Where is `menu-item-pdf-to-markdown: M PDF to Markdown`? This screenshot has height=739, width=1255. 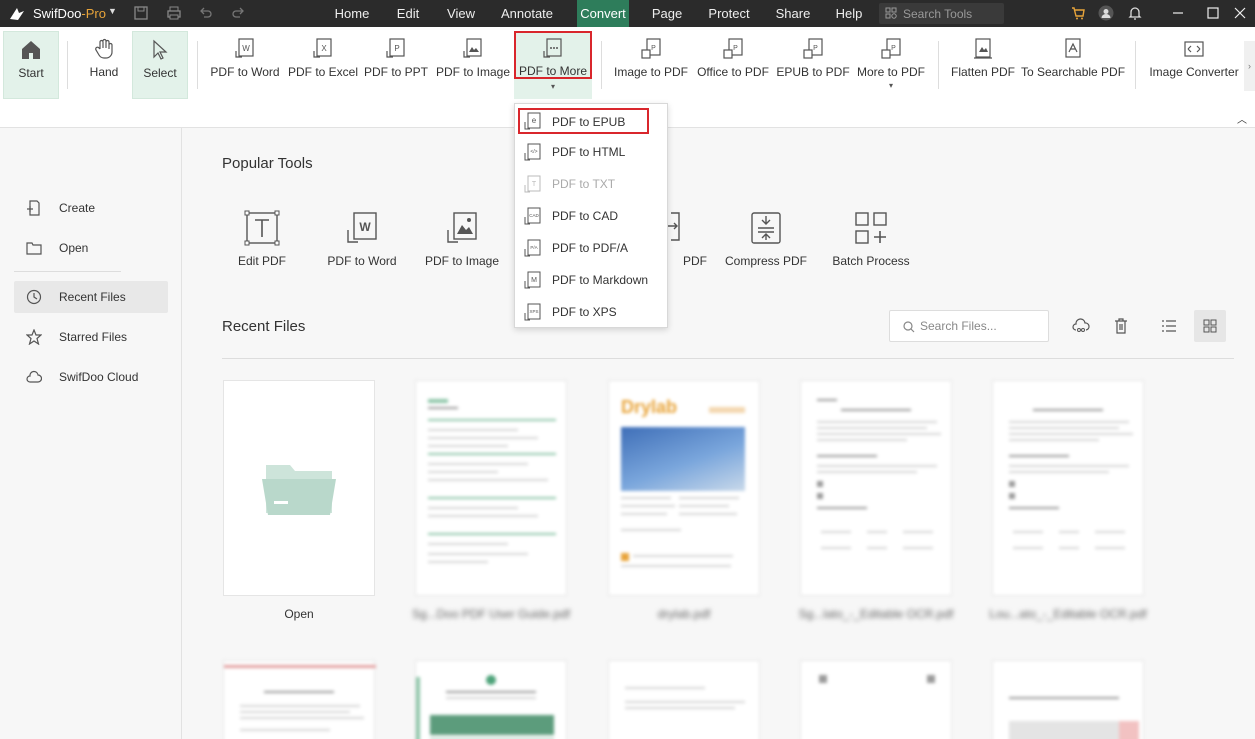
menu-item-pdf-to-markdown: M PDF to Markdown is located at coordinates (591, 280).